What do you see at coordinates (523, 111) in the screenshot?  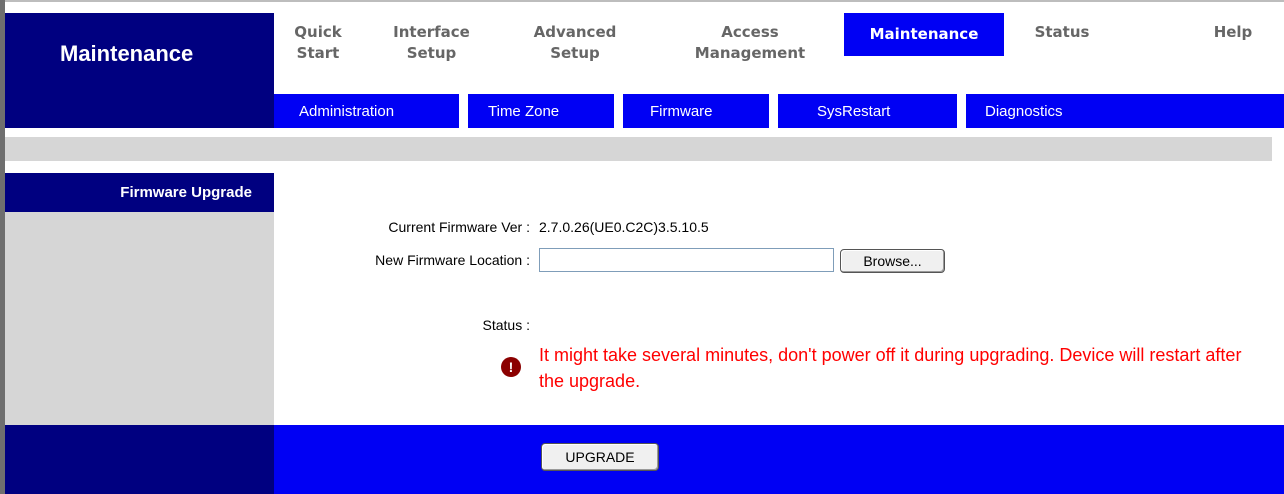 I see `subnav-time-zone: Time Zone` at bounding box center [523, 111].